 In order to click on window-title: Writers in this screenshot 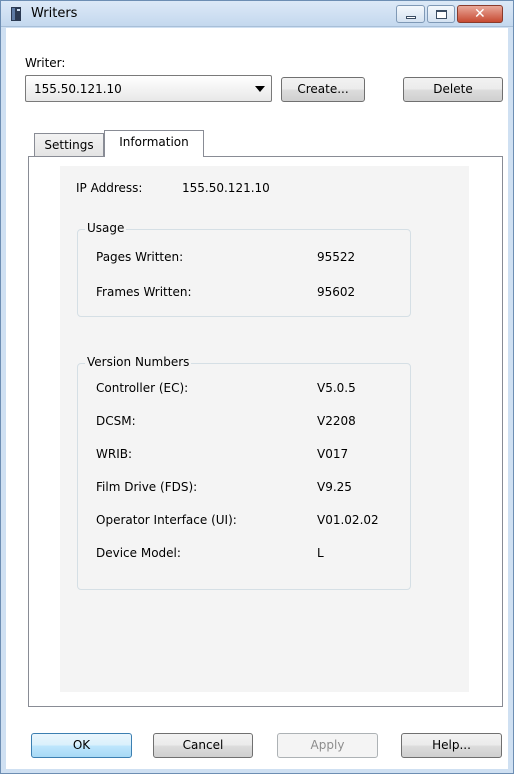, I will do `click(54, 13)`.